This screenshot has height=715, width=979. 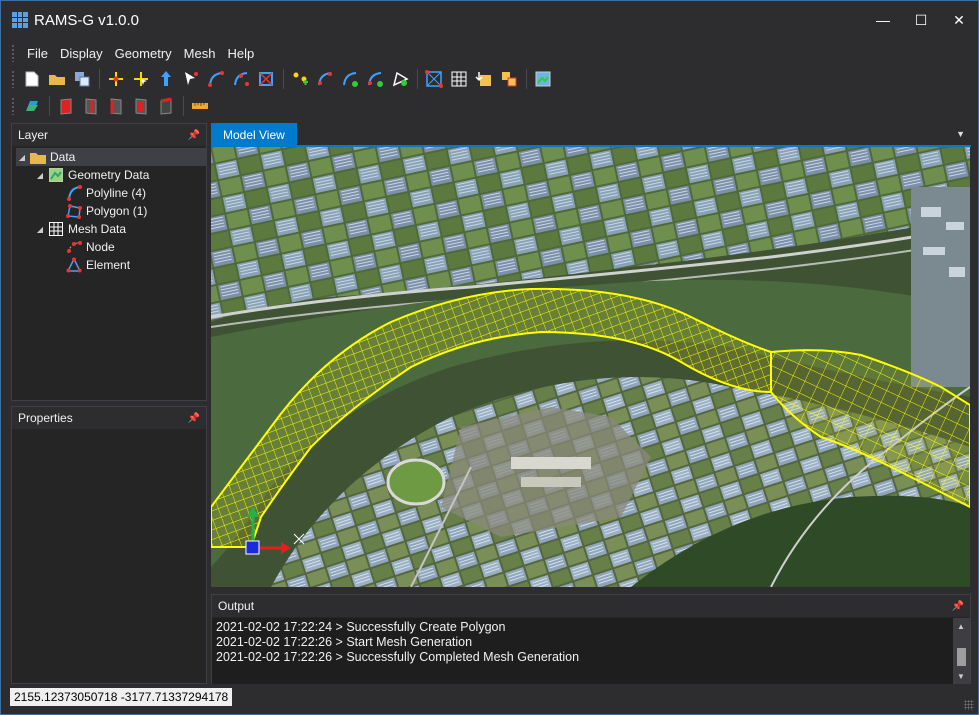 What do you see at coordinates (97, 229) in the screenshot?
I see `tree-label: Mesh Data` at bounding box center [97, 229].